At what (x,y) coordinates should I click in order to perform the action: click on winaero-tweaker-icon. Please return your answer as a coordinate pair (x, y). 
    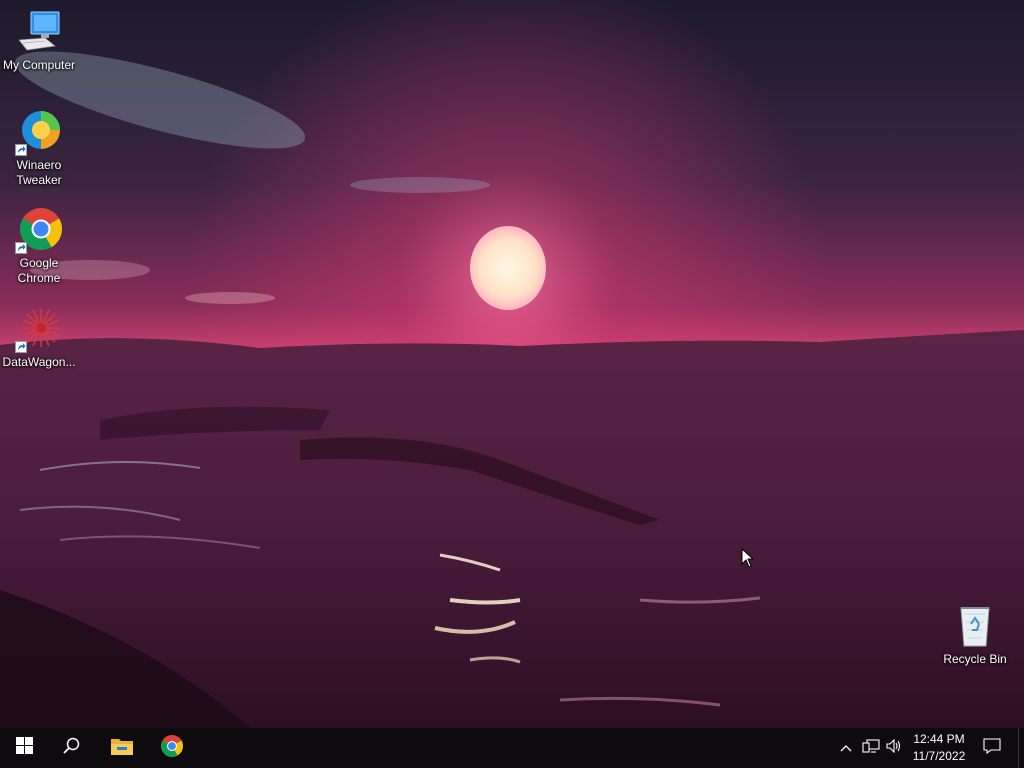
    Looking at the image, I should click on (39, 132).